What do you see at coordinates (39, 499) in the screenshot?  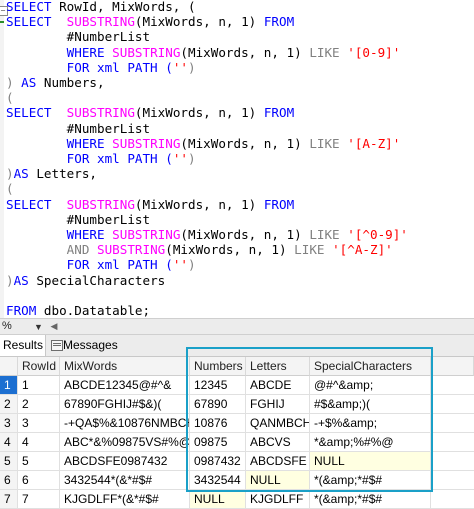 I see `table-cell-rowid: 7` at bounding box center [39, 499].